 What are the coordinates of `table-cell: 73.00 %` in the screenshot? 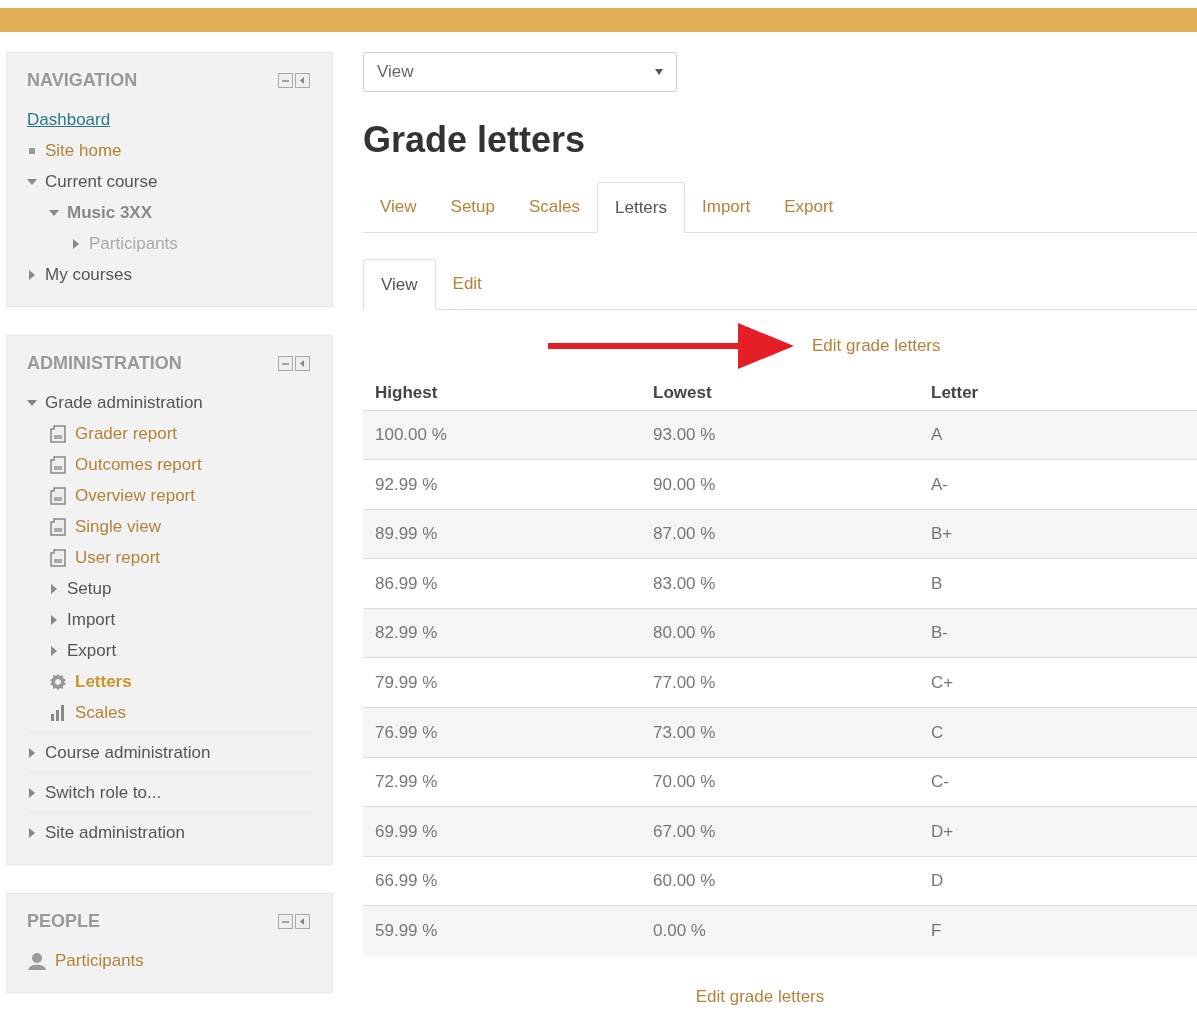 It's located at (780, 732).